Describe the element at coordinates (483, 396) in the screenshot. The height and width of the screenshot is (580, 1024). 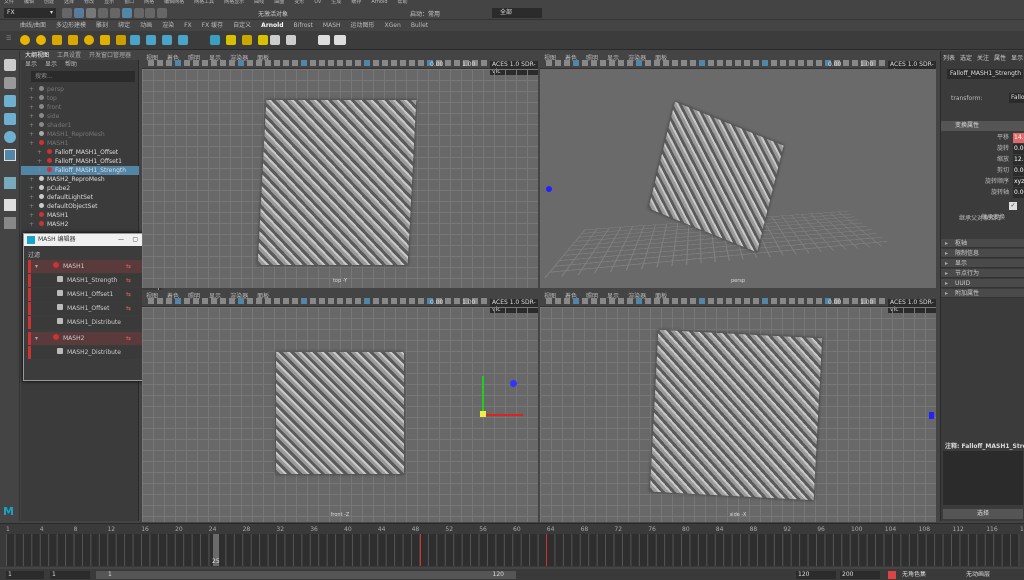
I see `manipulator-y-axis` at that location.